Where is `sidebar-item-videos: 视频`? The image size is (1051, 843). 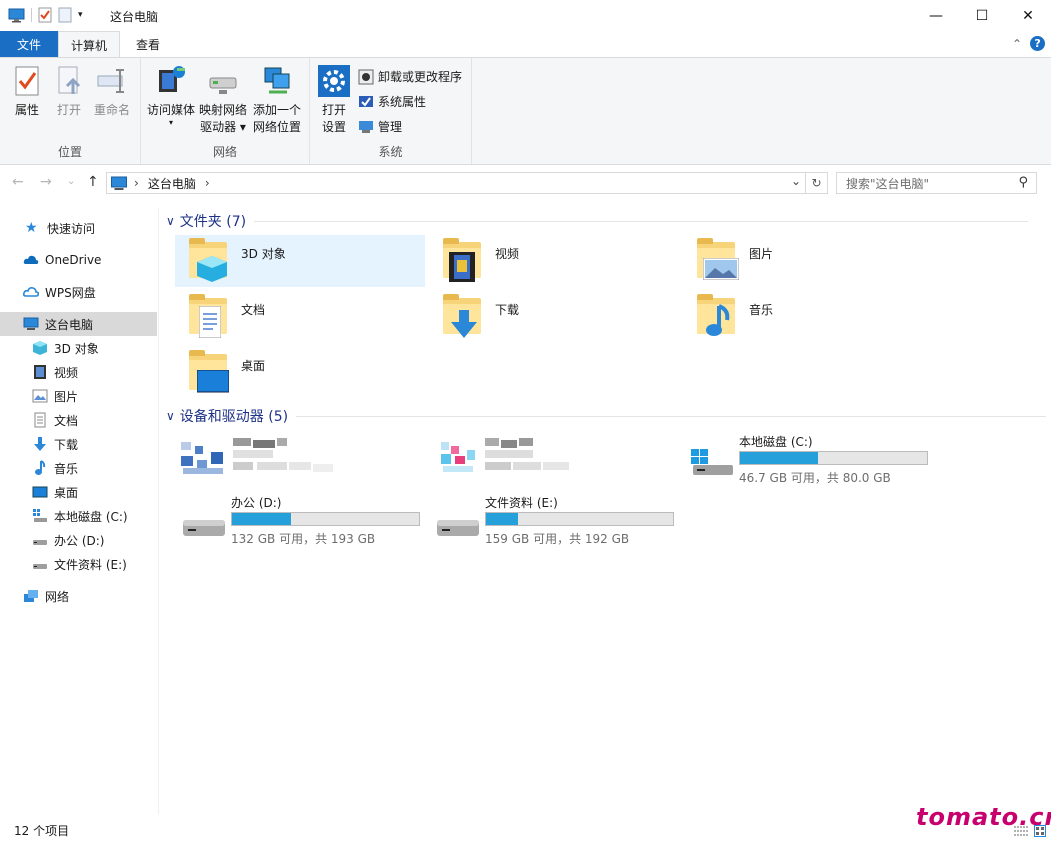
sidebar-item-videos: 视频 is located at coordinates (78, 372).